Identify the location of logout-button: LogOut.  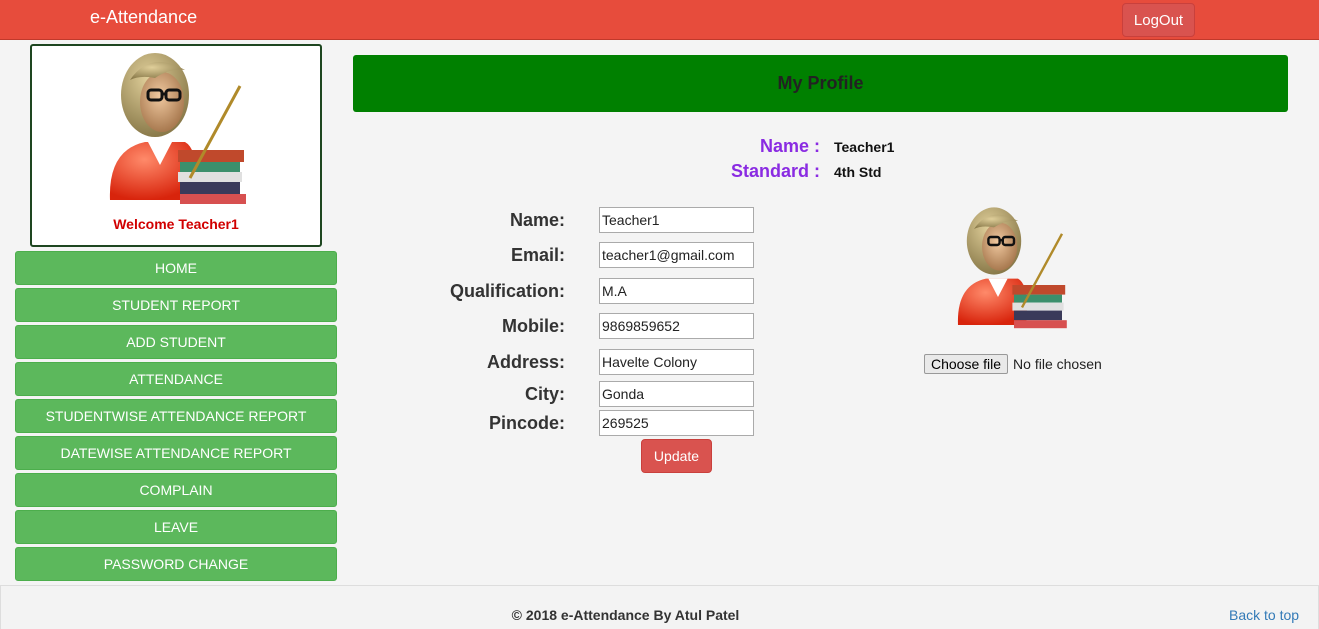
(1158, 20).